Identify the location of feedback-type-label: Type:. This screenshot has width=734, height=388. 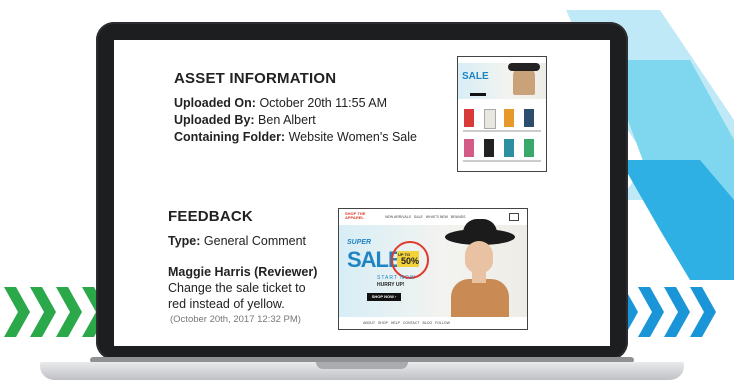
(184, 241).